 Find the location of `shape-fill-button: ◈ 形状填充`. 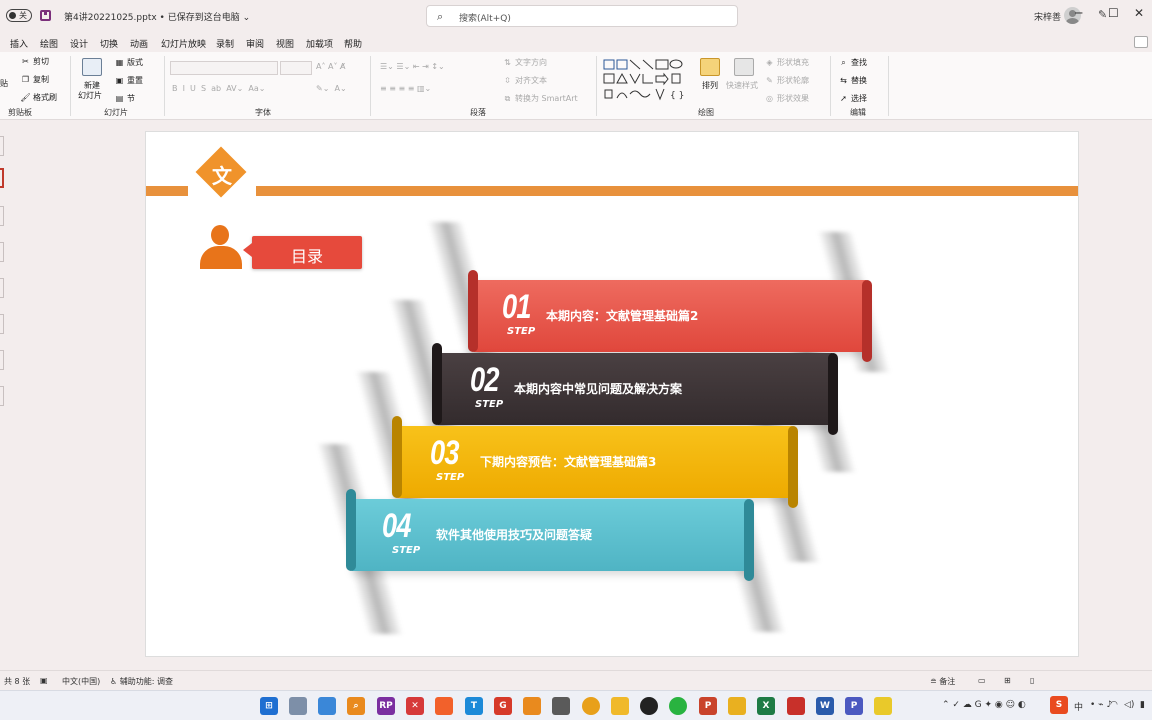

shape-fill-button: ◈ 形状填充 is located at coordinates (786, 62).